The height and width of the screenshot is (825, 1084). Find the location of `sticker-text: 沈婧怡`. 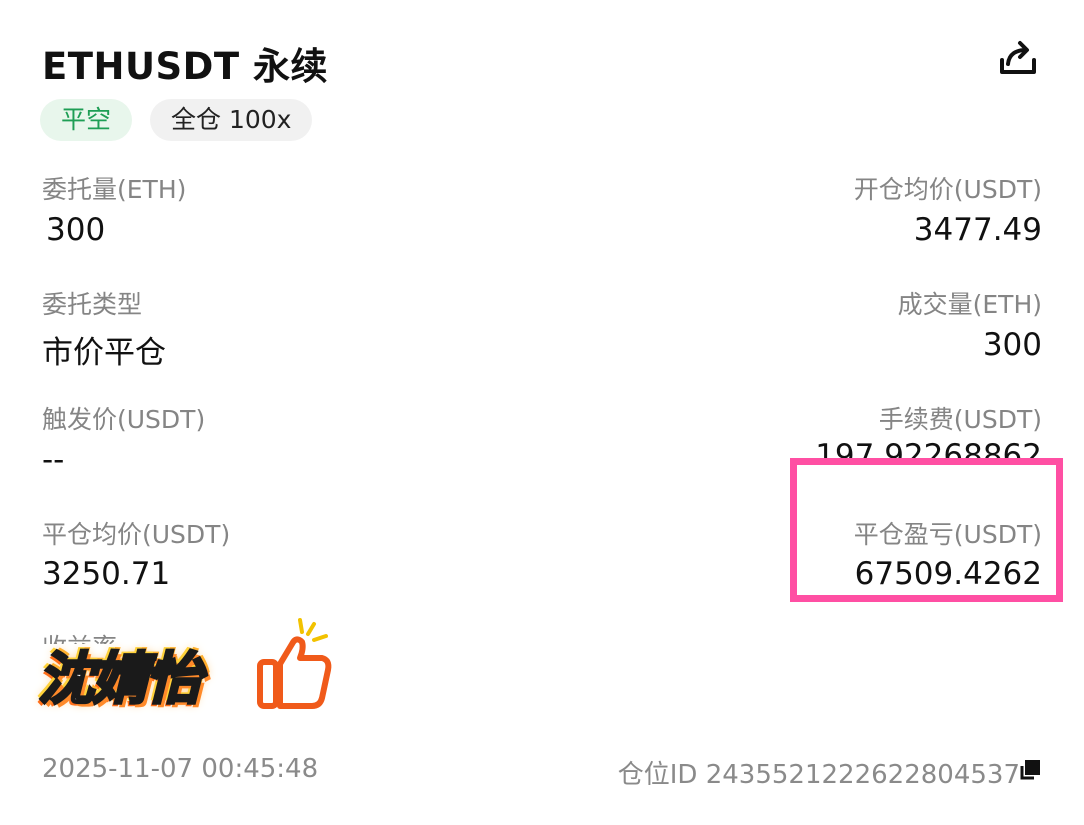

sticker-text: 沈婧怡 is located at coordinates (120, 680).